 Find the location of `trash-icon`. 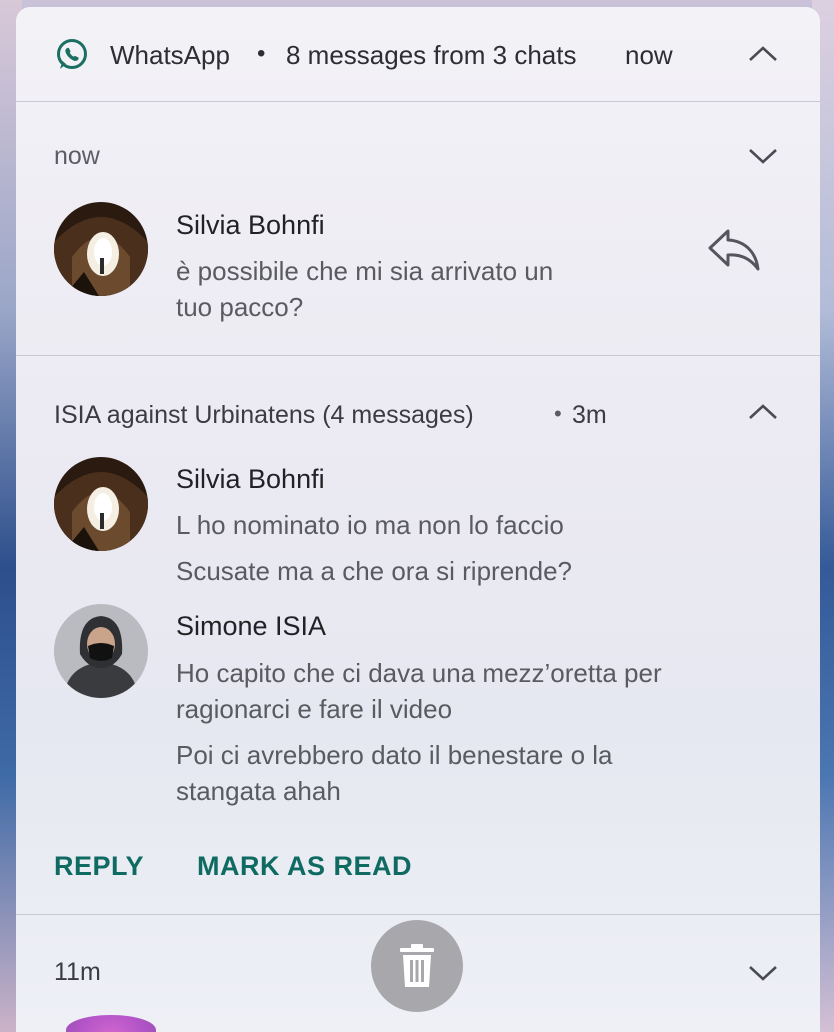

trash-icon is located at coordinates (417, 966).